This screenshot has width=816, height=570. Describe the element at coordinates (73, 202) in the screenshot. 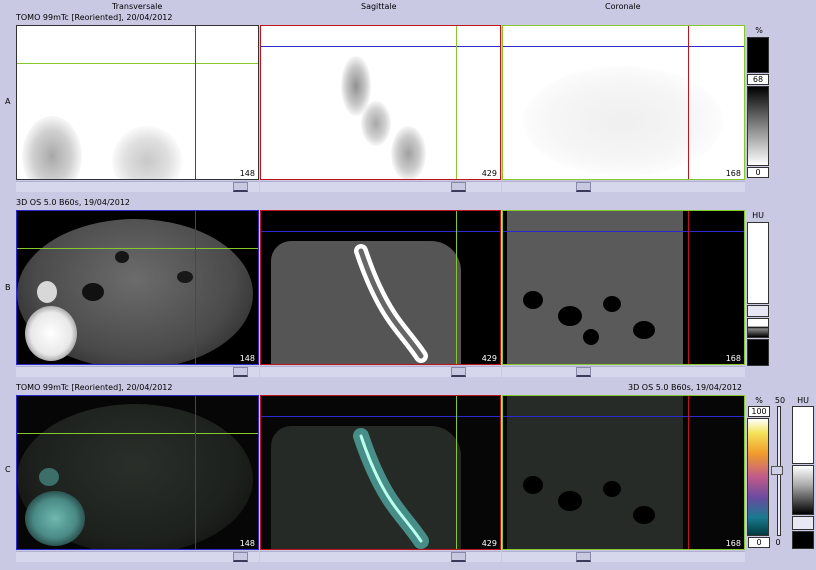

I see `row-b-header: 3D OS 5.0 B60s, 19/04/2012` at that location.